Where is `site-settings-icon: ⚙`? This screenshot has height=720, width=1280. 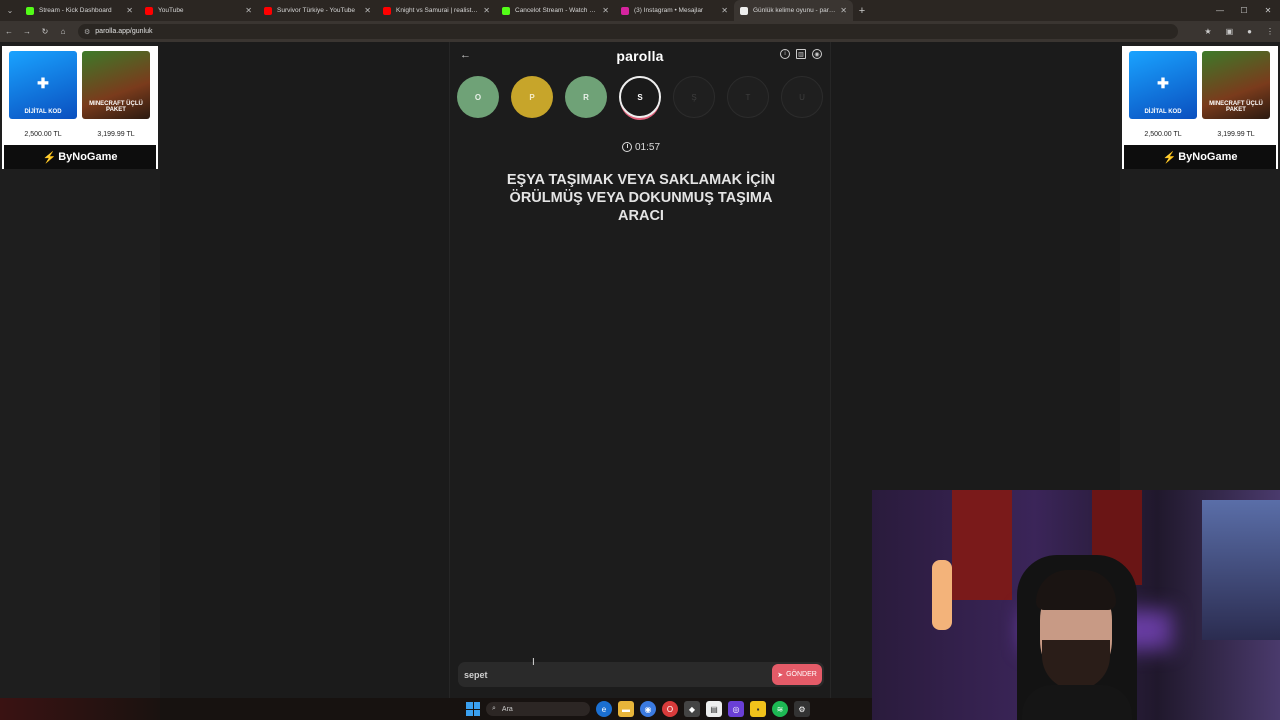
site-settings-icon: ⚙ is located at coordinates (87, 32).